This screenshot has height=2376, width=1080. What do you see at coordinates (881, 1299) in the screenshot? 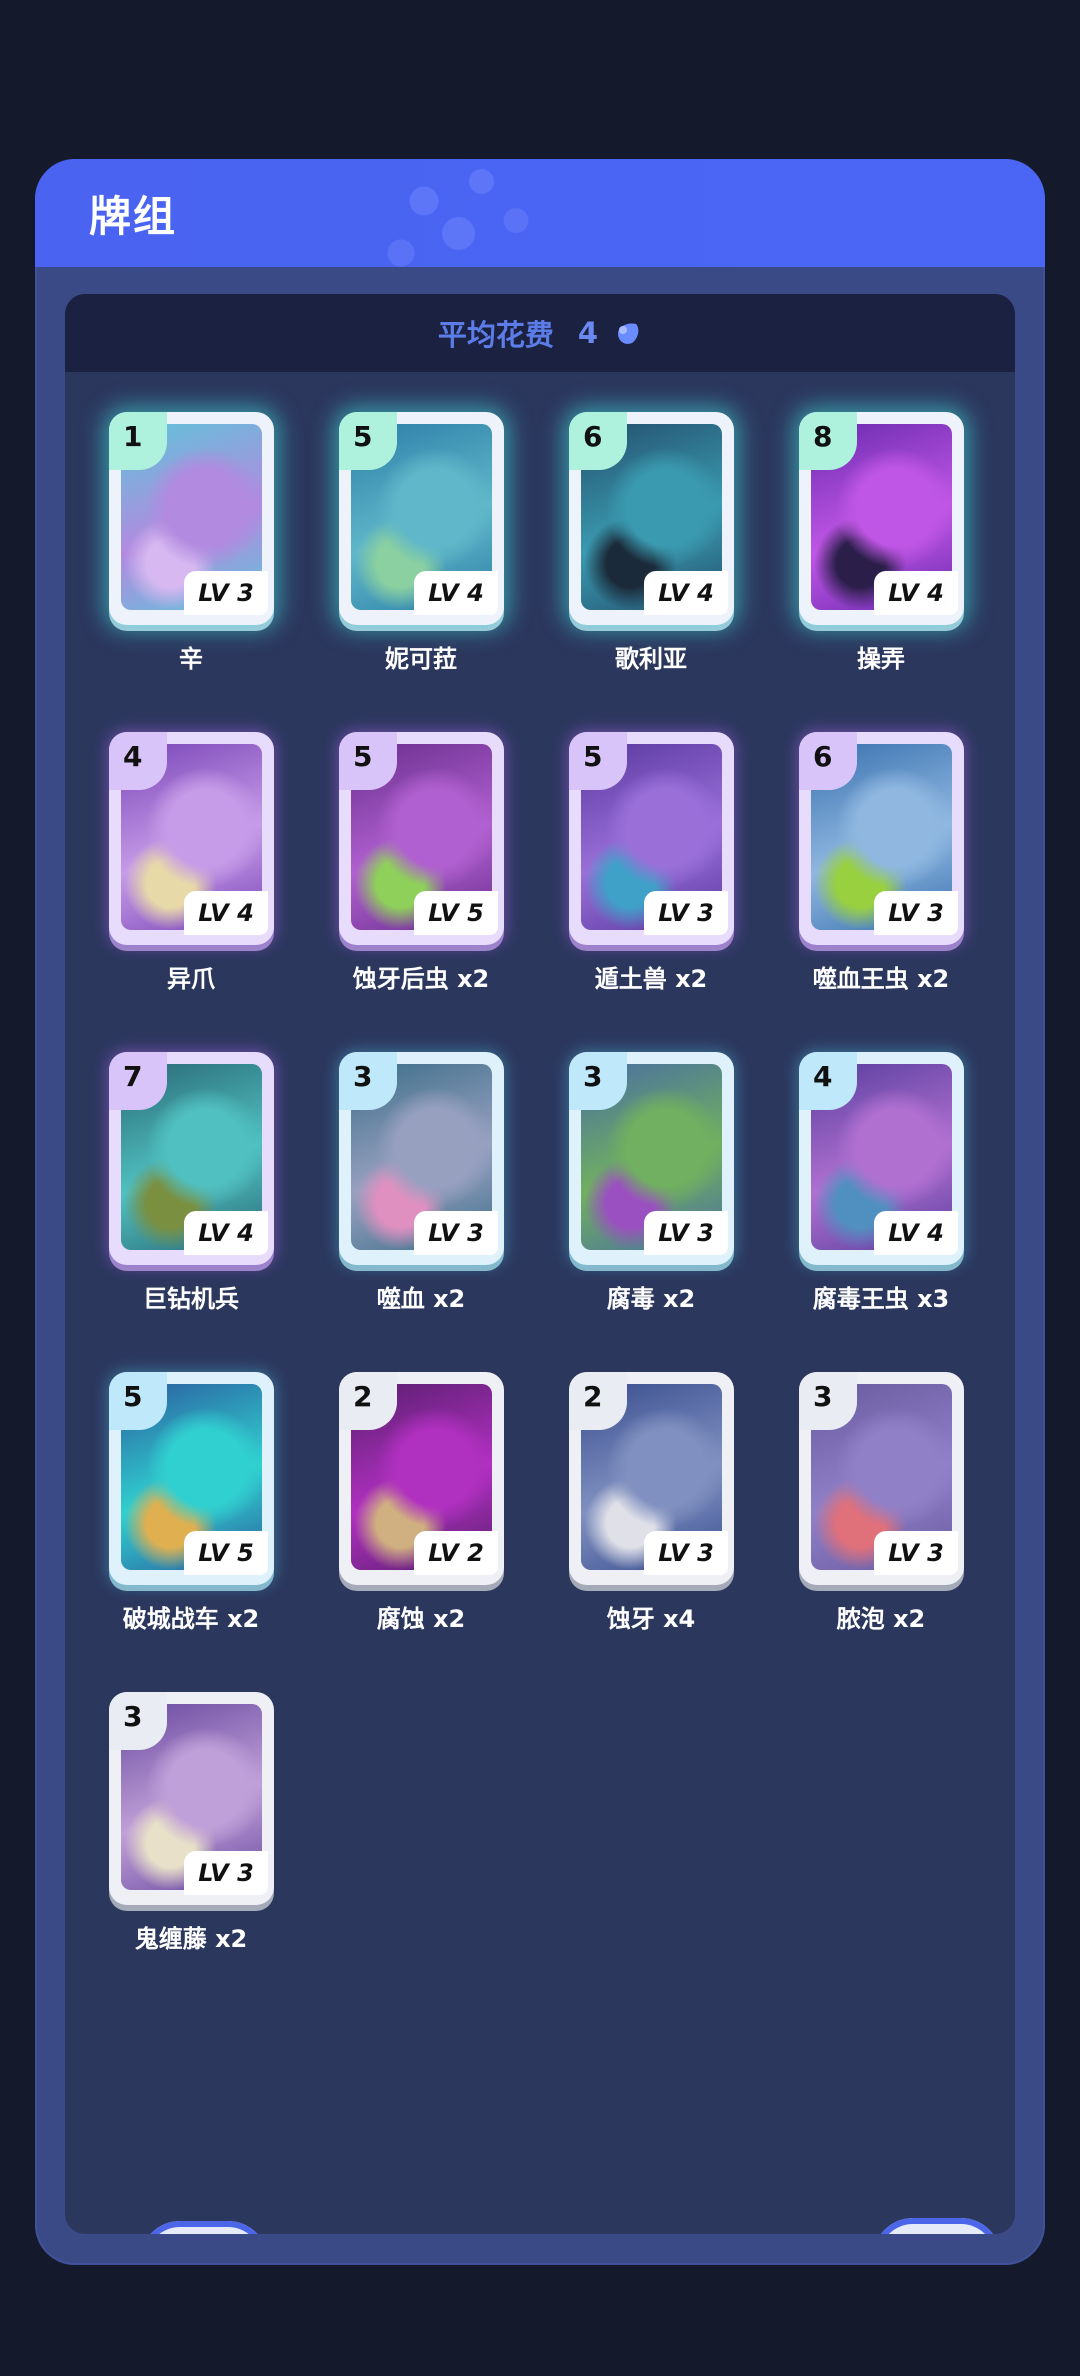
I see `card-name: 腐毒王虫 x3` at bounding box center [881, 1299].